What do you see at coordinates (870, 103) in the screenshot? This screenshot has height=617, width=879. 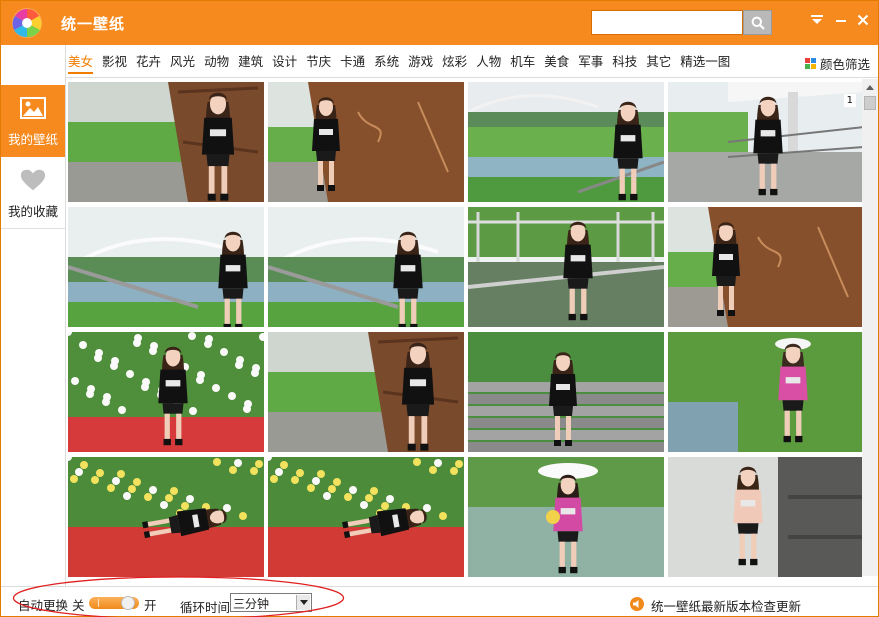 I see `scrollbar-thumb` at bounding box center [870, 103].